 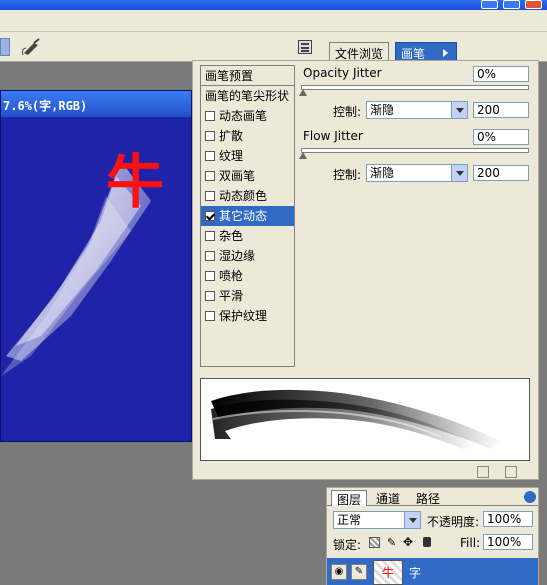 What do you see at coordinates (359, 572) in the screenshot?
I see `brush-link-icon: ✎` at bounding box center [359, 572].